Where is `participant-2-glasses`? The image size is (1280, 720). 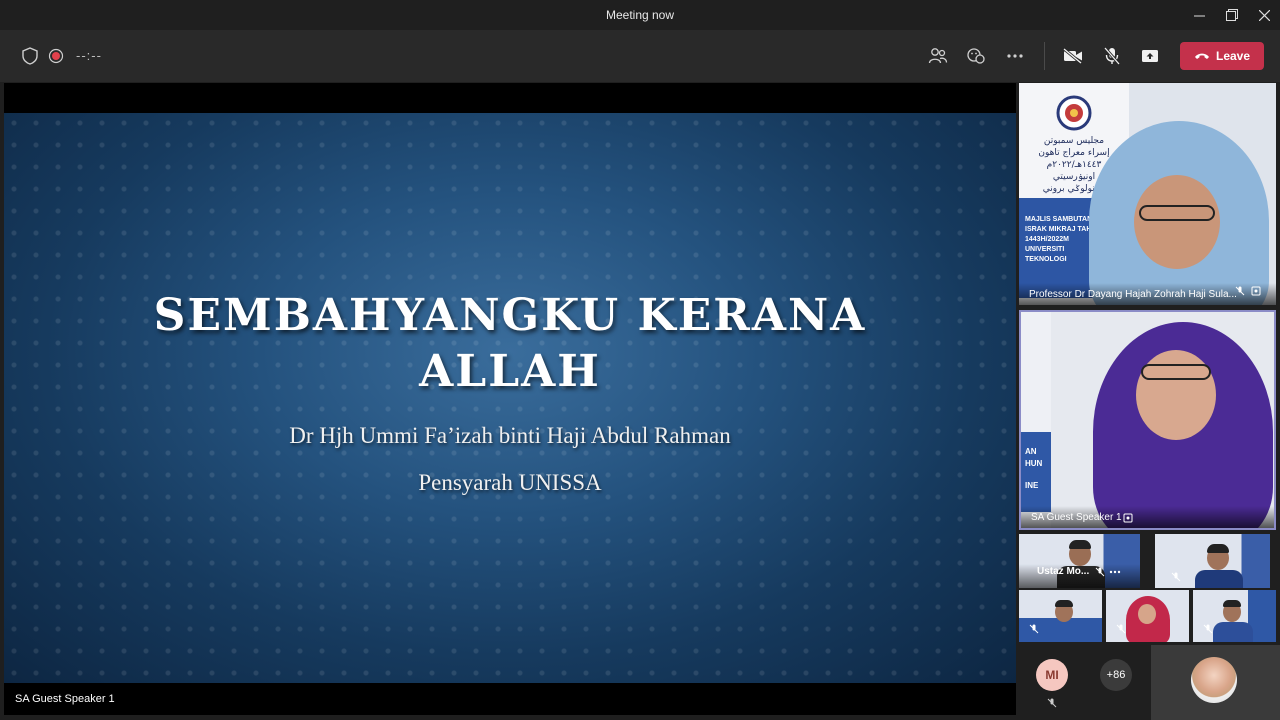
participant-2-glasses is located at coordinates (1176, 372).